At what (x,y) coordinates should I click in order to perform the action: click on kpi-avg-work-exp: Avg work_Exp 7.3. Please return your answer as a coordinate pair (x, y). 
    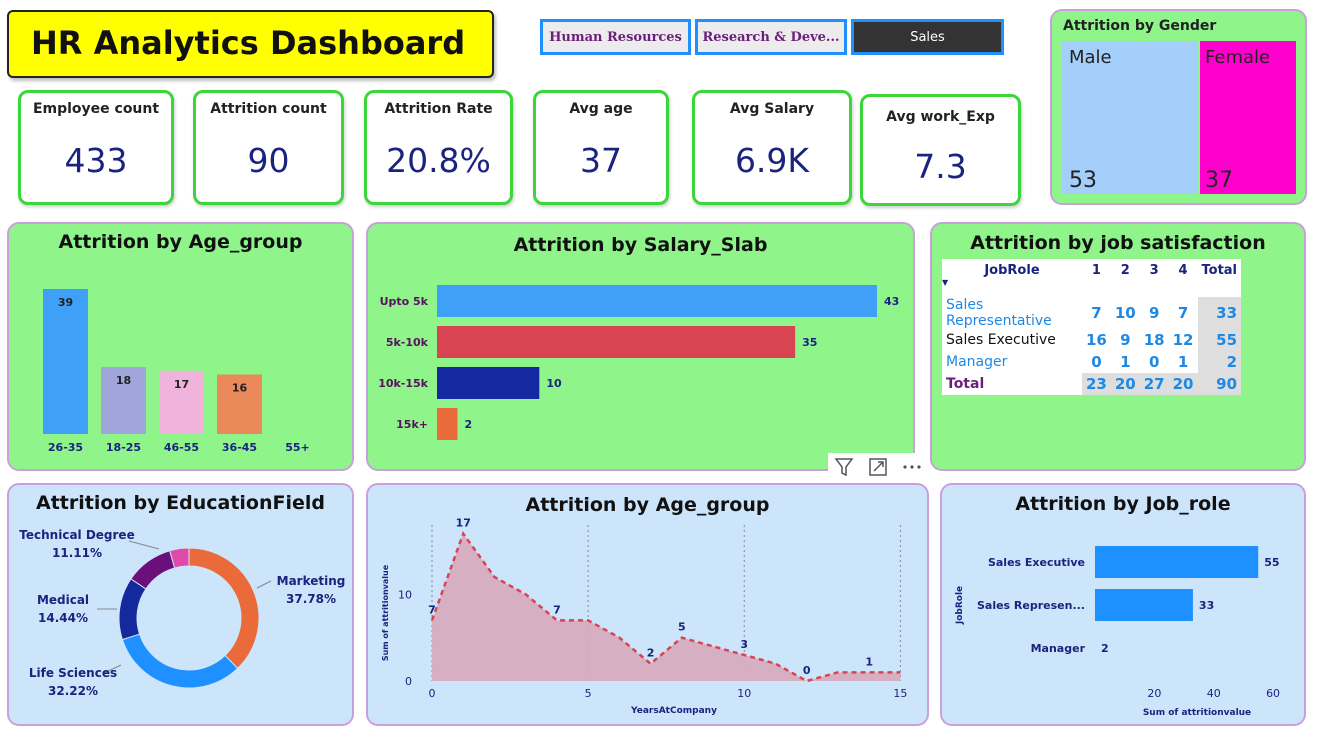
    Looking at the image, I should click on (940, 150).